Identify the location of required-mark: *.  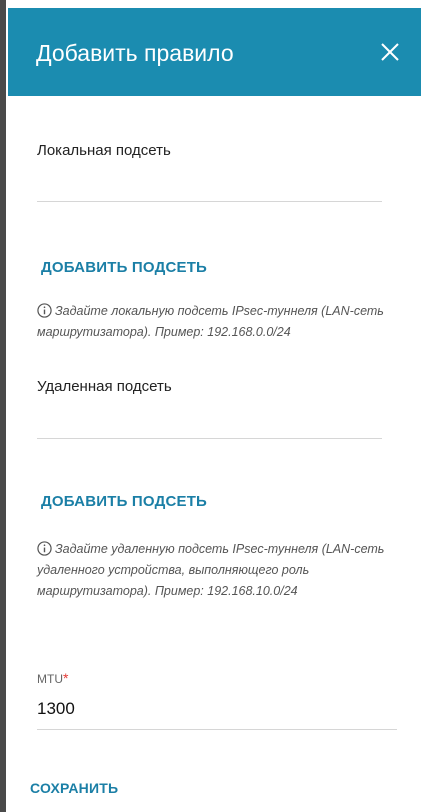
(66, 678).